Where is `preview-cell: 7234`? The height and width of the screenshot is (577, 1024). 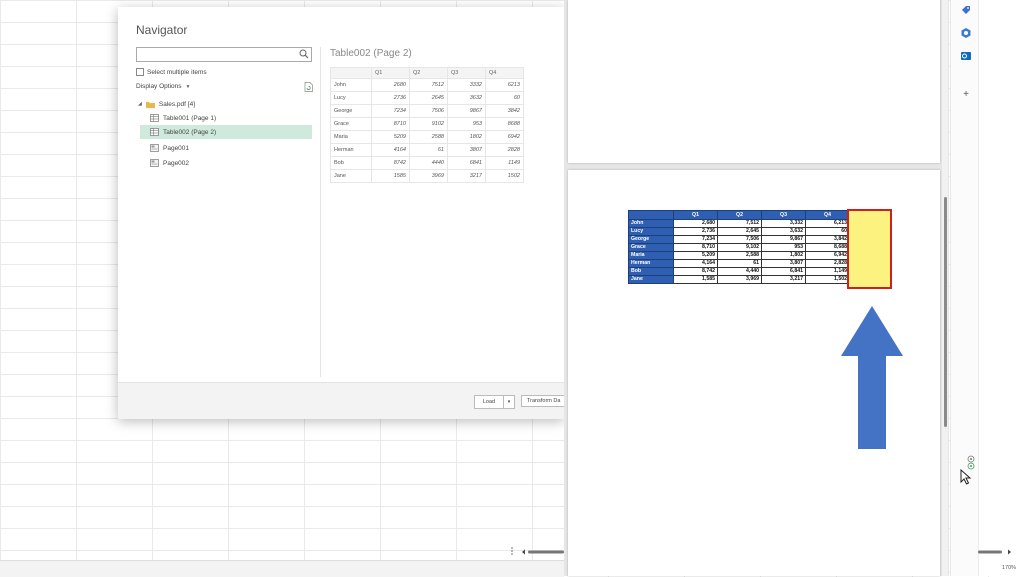
preview-cell: 7234 is located at coordinates (390, 111).